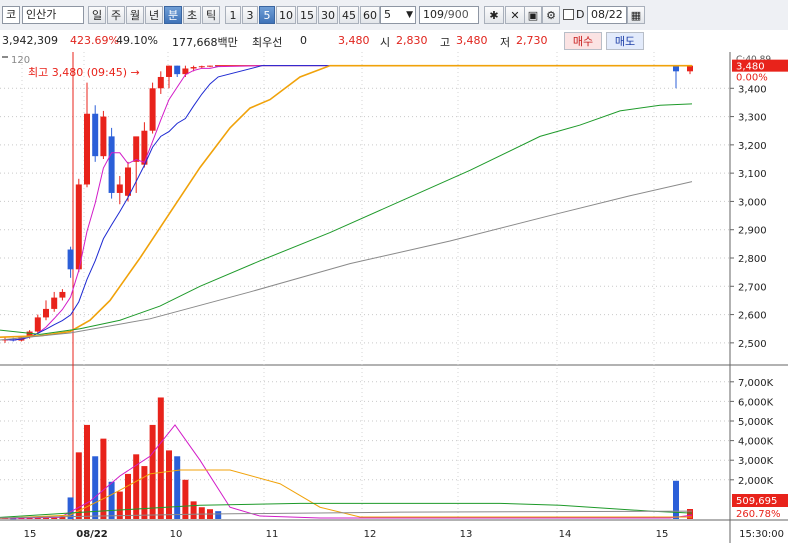 The image size is (788, 543). I want to click on count-current: 109, so click(433, 14).